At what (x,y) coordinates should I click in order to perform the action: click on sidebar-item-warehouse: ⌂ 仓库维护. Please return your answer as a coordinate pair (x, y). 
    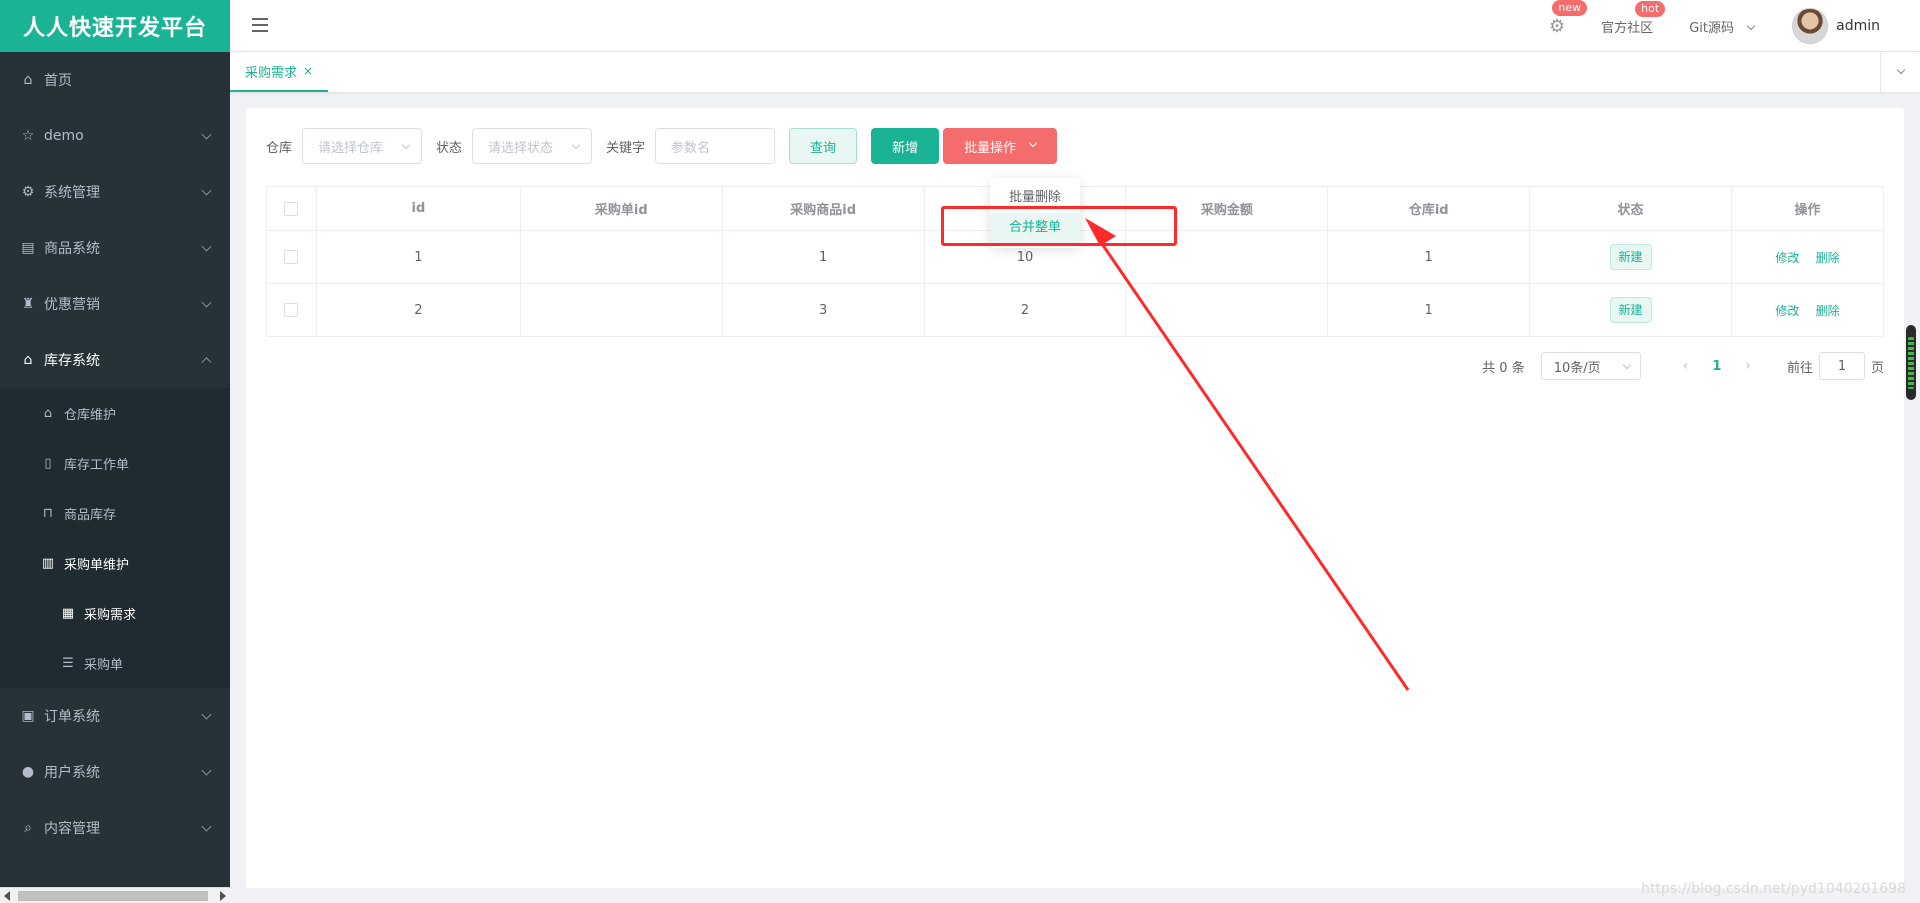
    Looking at the image, I should click on (115, 413).